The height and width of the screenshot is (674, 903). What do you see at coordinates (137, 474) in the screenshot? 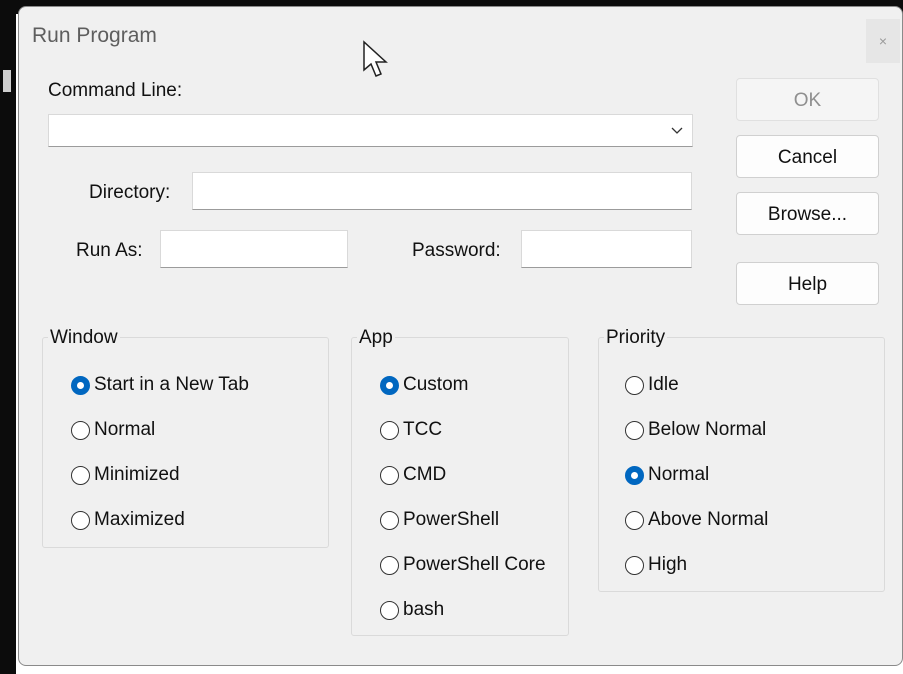
I see `radio-label: Minimized` at bounding box center [137, 474].